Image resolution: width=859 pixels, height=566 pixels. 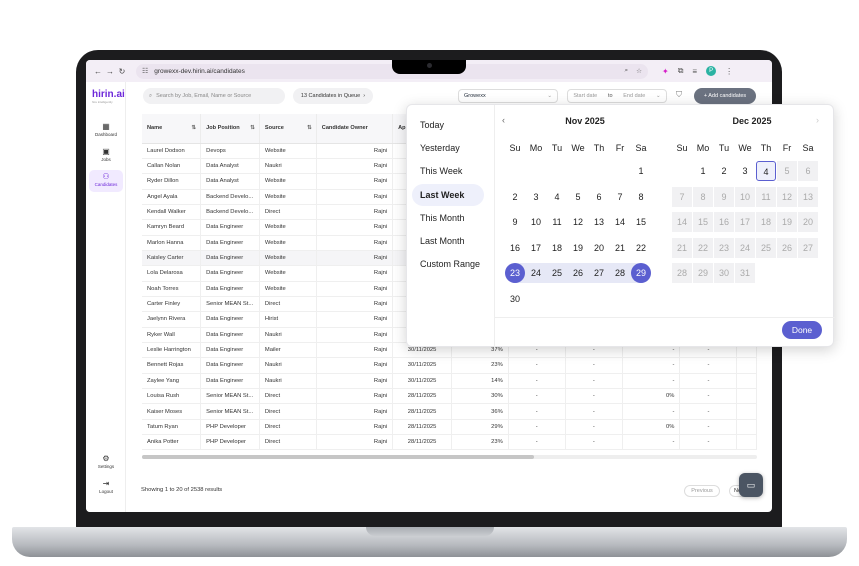 I want to click on sparkle-icon: ✦, so click(x=665, y=71).